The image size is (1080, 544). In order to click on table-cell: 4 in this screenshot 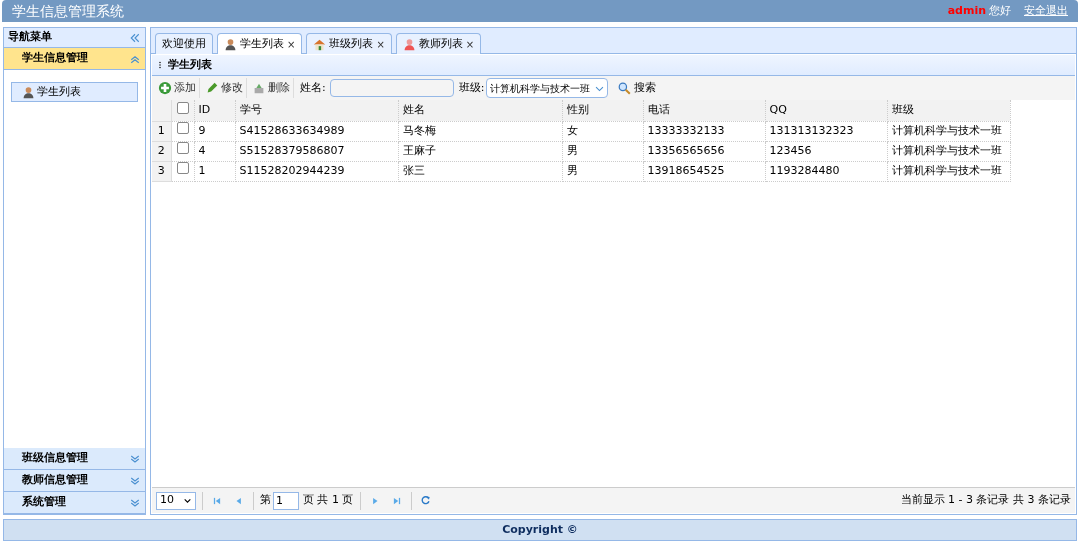, I will do `click(202, 150)`.